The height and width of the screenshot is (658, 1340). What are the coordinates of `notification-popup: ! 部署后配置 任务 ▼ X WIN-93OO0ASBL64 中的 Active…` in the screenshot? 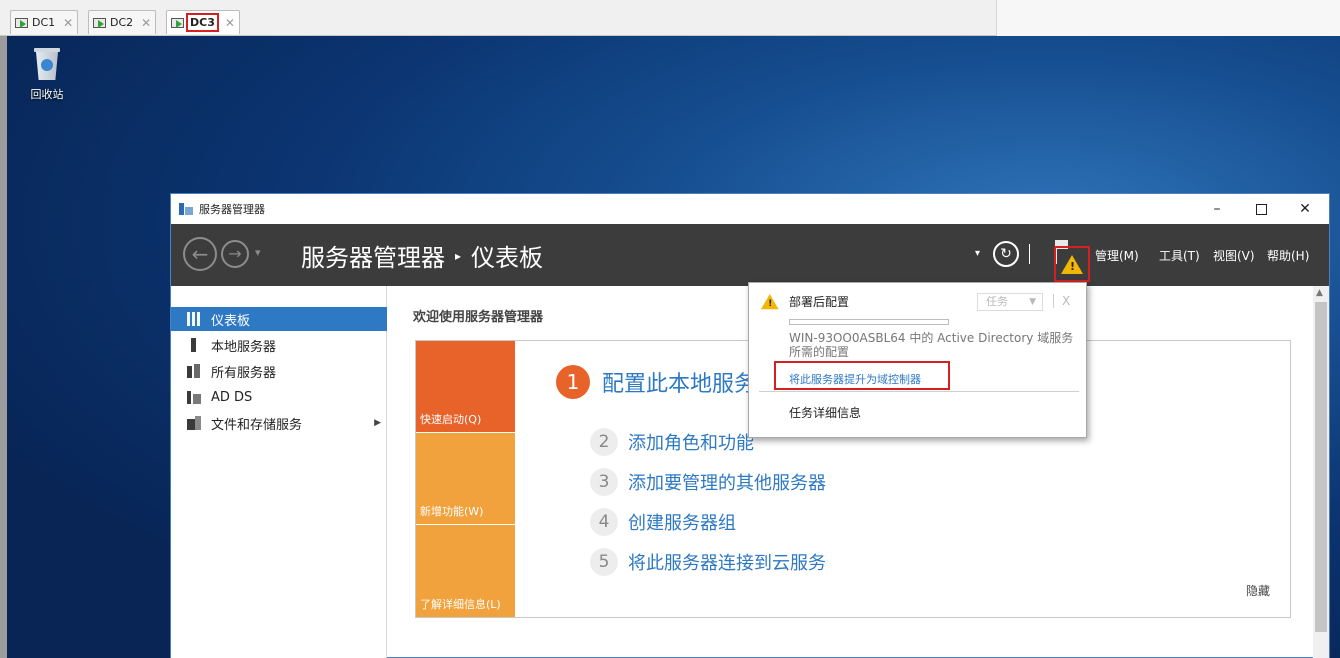 It's located at (917, 360).